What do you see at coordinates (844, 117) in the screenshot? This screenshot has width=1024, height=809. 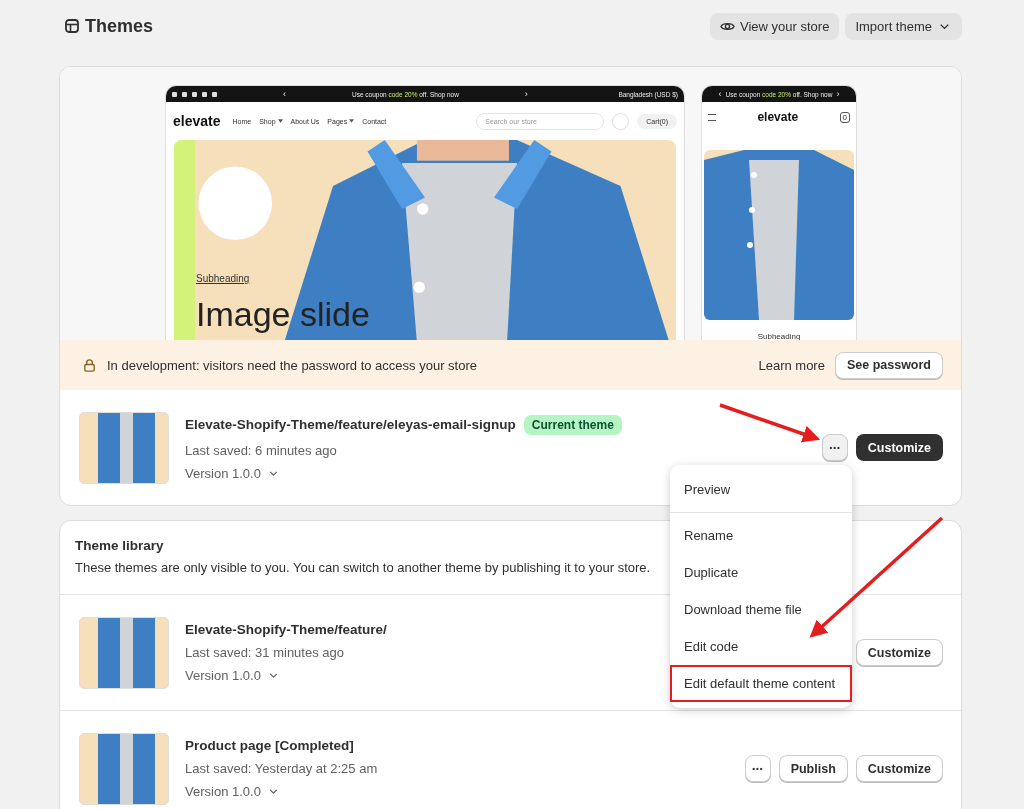 I see `cart-count: 0` at bounding box center [844, 117].